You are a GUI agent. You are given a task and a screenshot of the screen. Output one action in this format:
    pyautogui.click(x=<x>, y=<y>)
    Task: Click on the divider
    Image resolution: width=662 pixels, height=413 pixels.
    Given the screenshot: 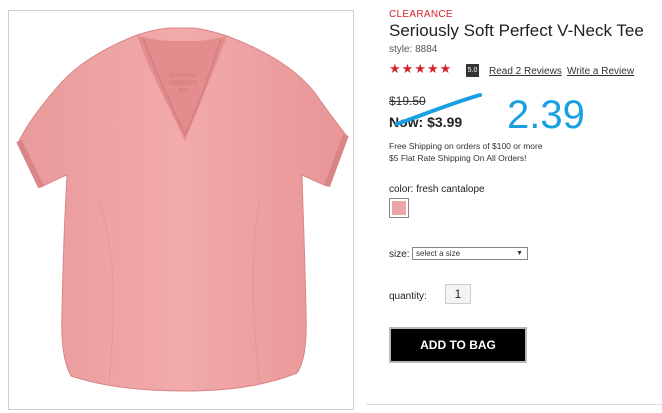 What is the action you would take?
    pyautogui.click(x=514, y=404)
    